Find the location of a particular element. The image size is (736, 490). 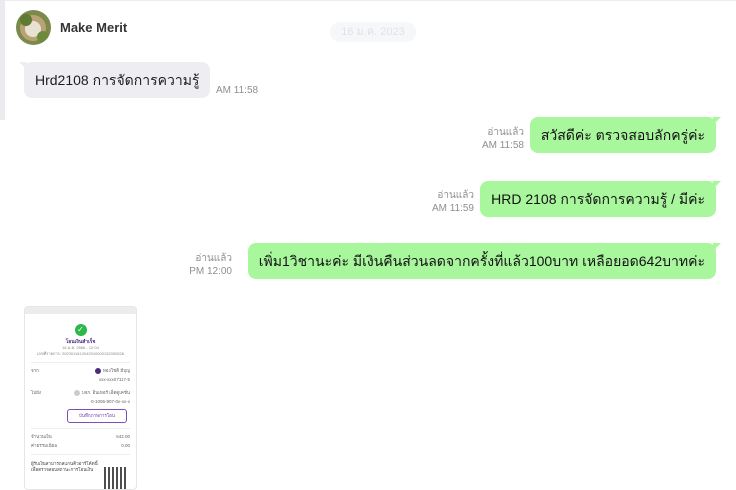

message-text: HRD 2108 การจัดการความรู้ / มีค่ะ is located at coordinates (598, 199).